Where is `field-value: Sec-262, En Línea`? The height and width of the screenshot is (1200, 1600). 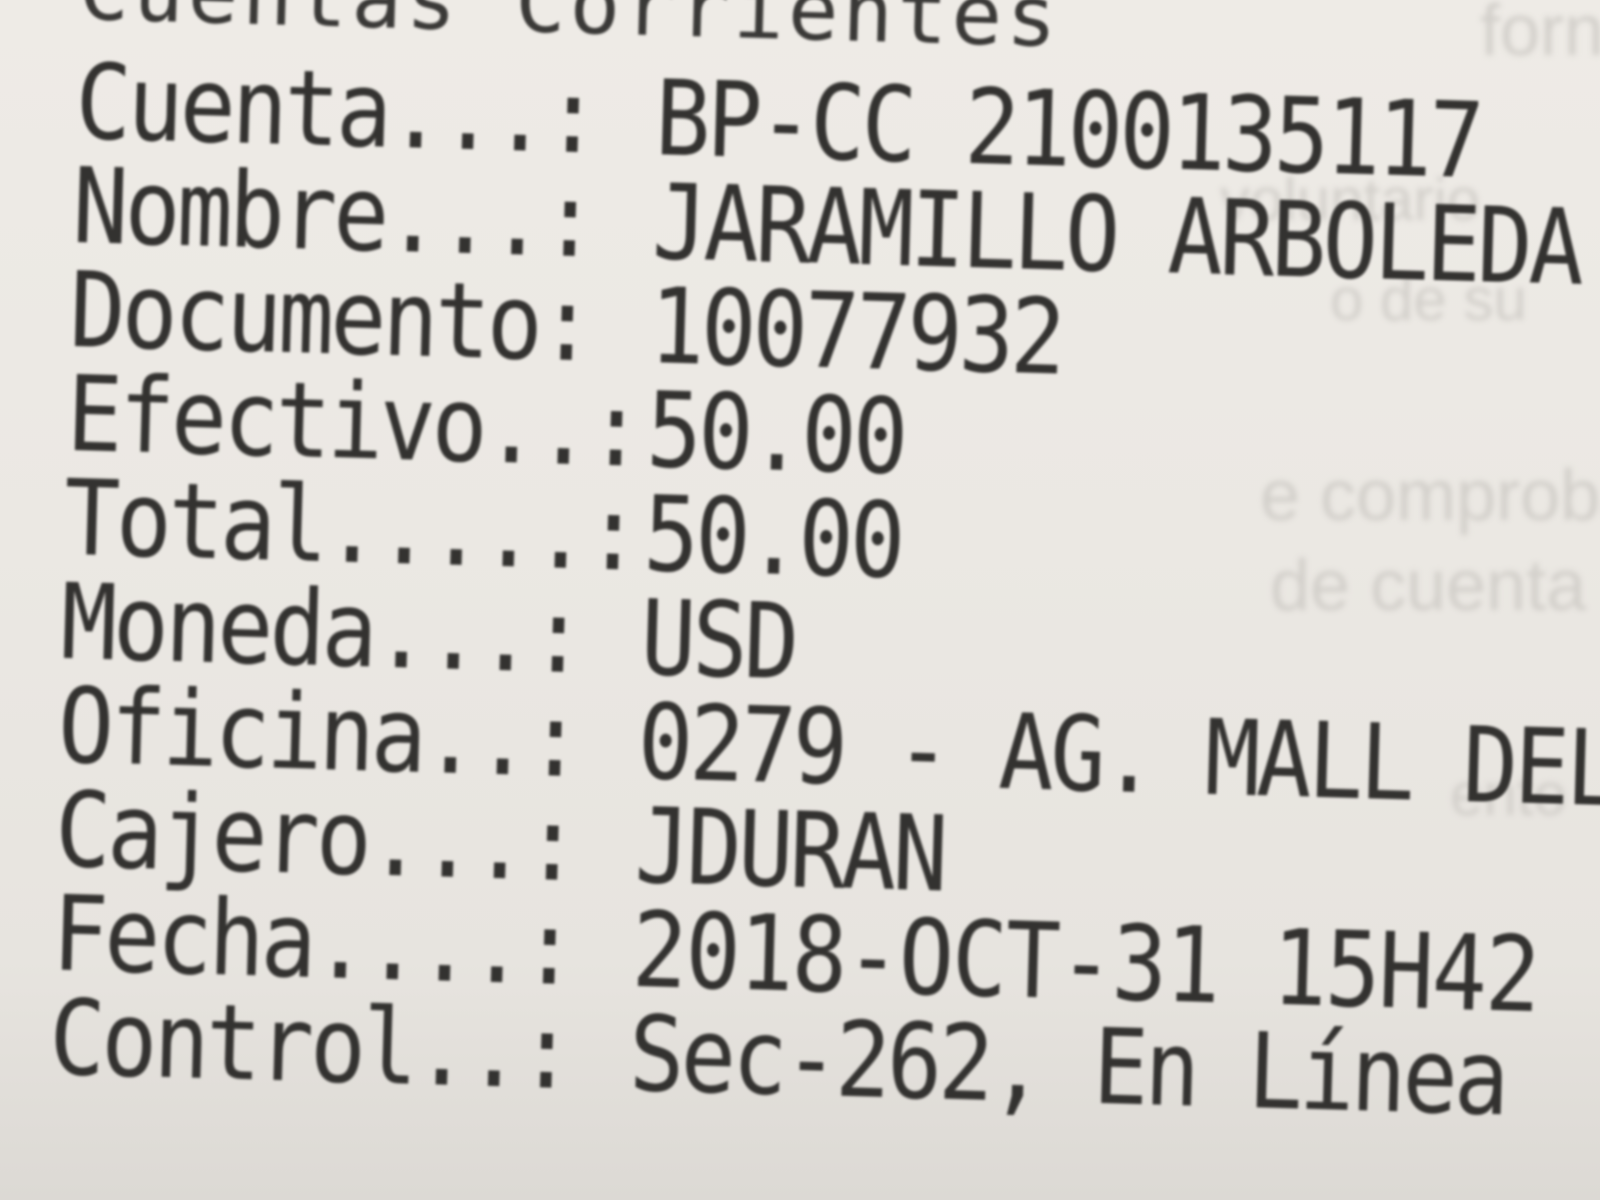
field-value: Sec-262, En Línea is located at coordinates (1067, 1066).